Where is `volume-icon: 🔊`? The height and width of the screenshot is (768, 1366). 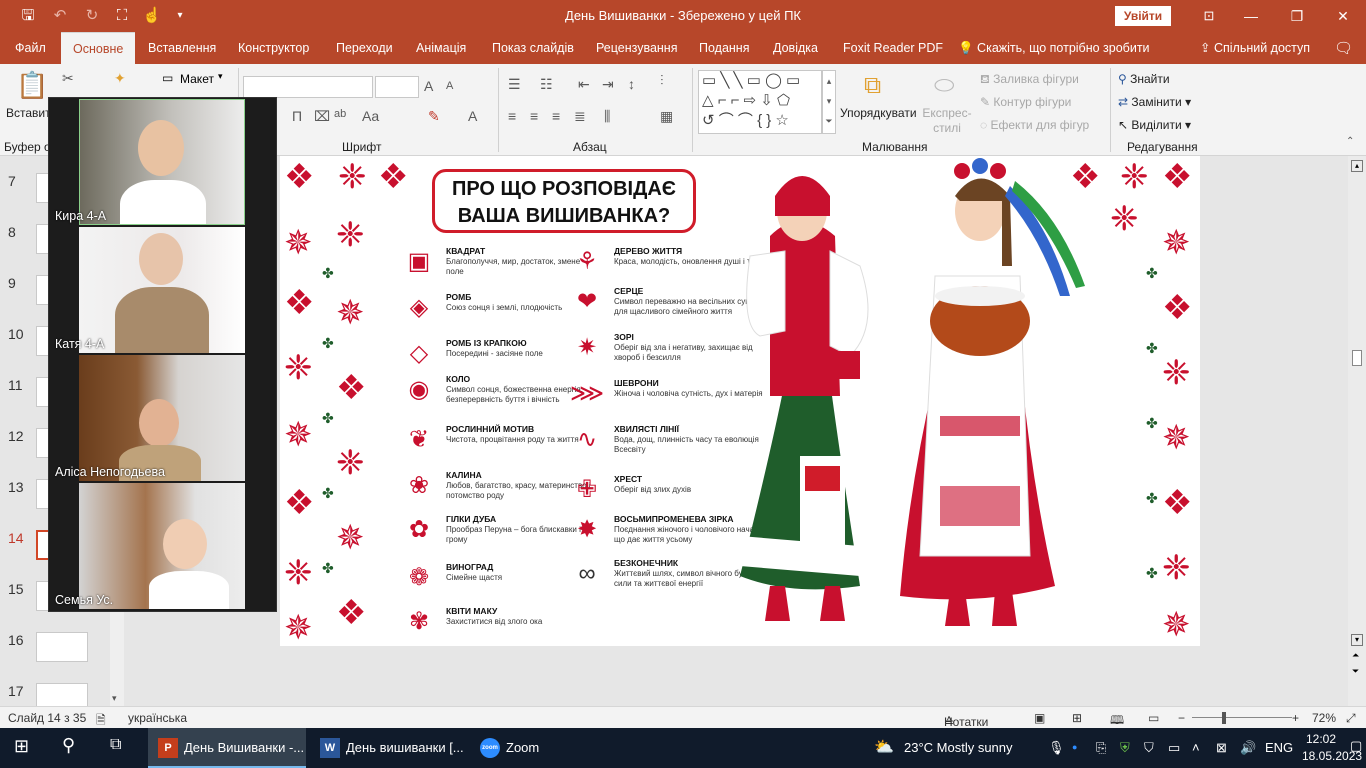 volume-icon: 🔊 is located at coordinates (1248, 748).